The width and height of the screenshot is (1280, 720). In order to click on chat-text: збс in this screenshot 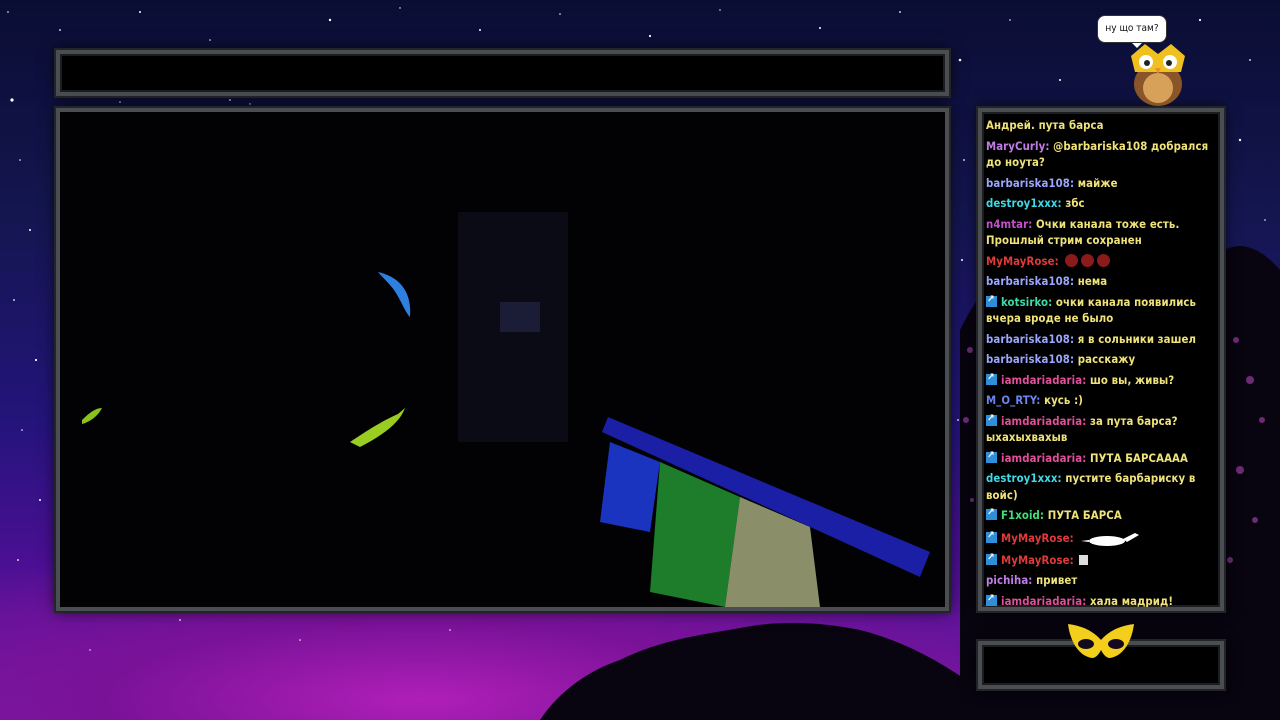, I will do `click(1075, 203)`.